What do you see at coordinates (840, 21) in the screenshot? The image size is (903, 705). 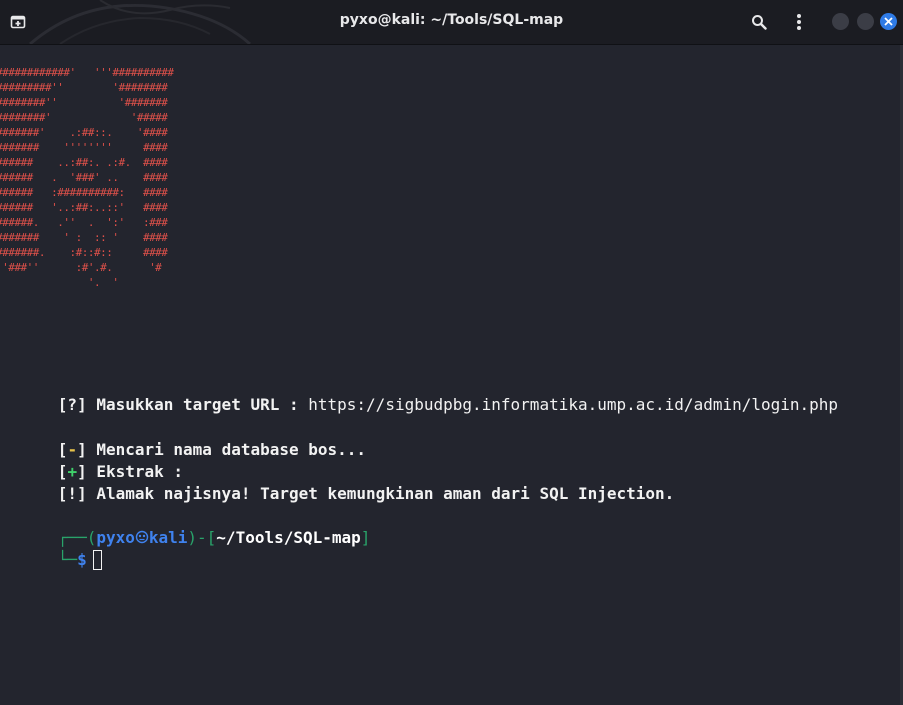 I see `minimize-button` at bounding box center [840, 21].